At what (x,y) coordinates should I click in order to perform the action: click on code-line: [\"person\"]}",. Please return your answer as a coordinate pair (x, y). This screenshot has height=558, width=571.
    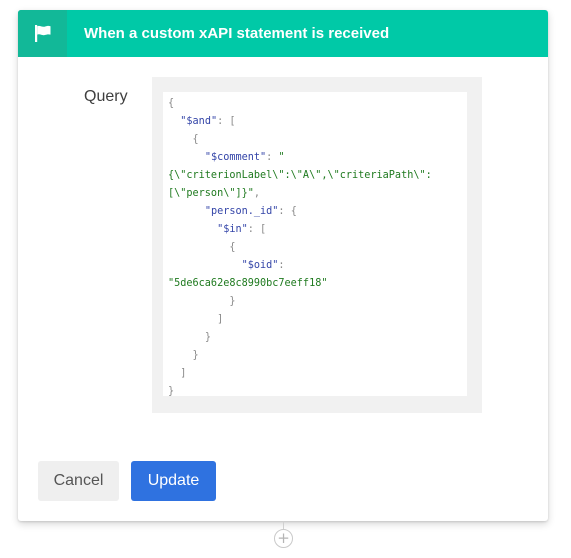
    Looking at the image, I should click on (214, 193).